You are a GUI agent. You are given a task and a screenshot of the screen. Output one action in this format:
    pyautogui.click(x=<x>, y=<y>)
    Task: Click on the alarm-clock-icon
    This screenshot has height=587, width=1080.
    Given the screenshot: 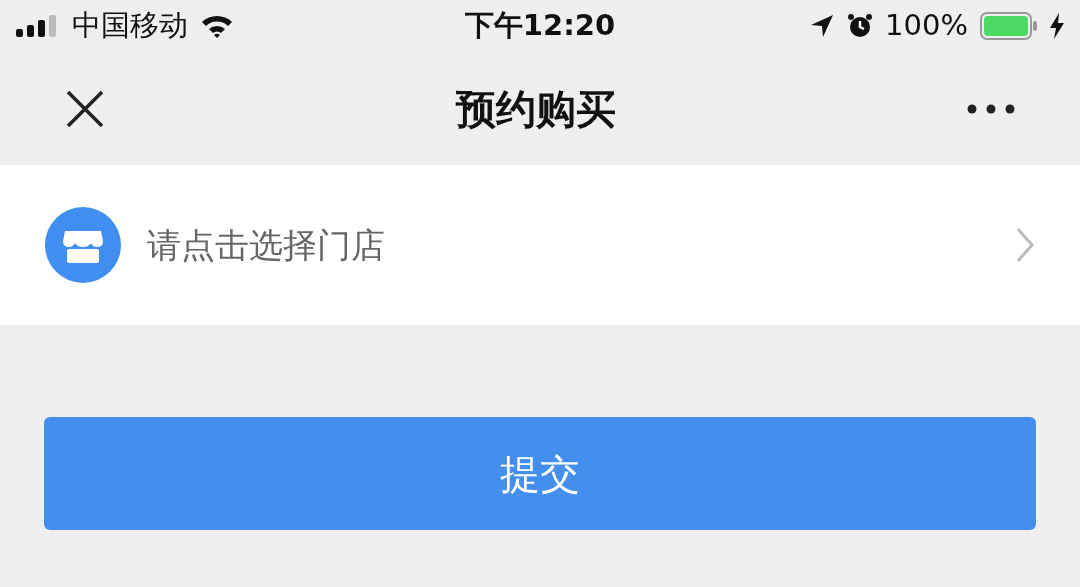 What is the action you would take?
    pyautogui.click(x=860, y=26)
    